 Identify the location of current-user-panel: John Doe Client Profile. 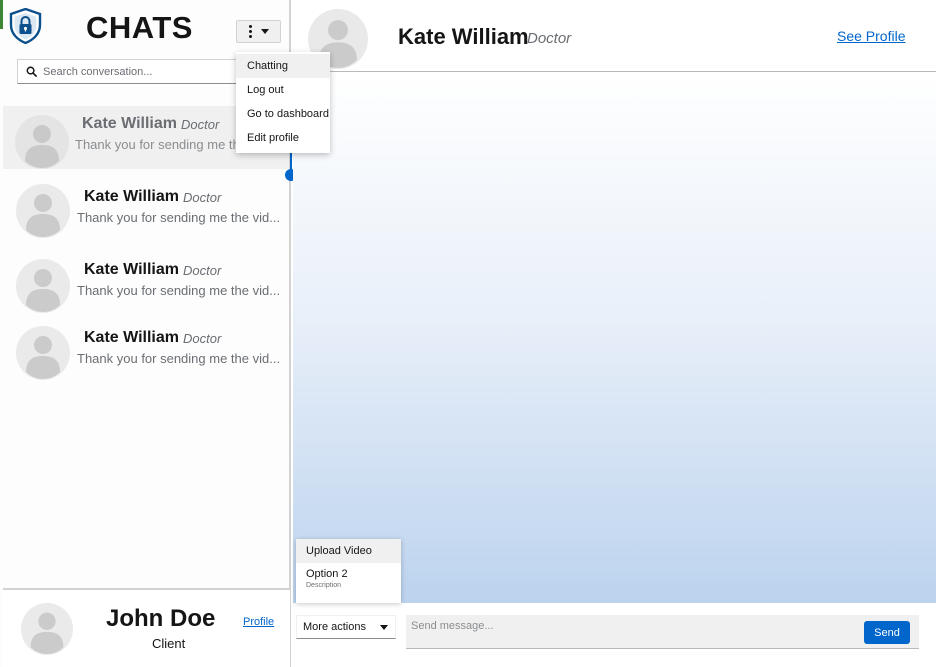
(146, 627).